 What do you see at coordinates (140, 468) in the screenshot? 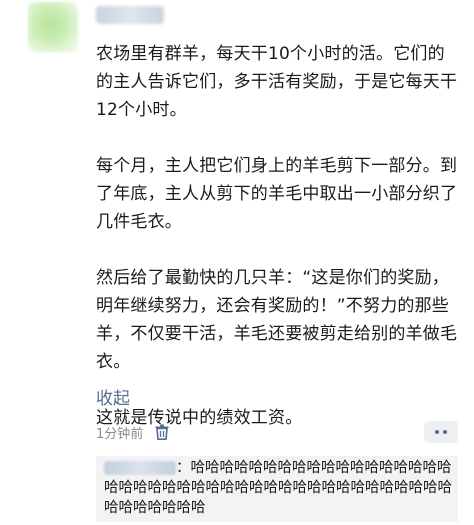
I see `comment-author-blurred` at bounding box center [140, 468].